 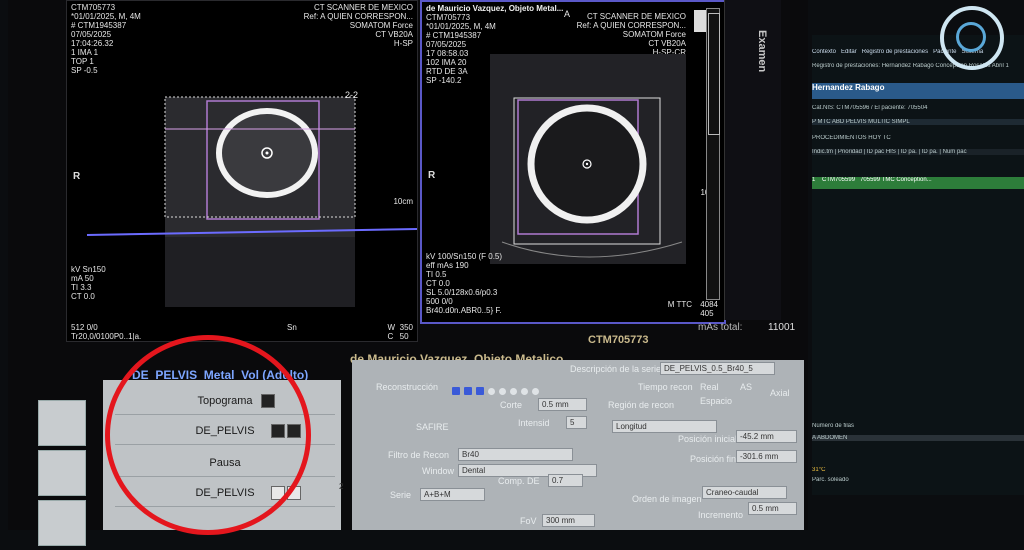 I want to click on ris-headers: PROCEDIMIENTOS HOY TC, so click(x=851, y=138).